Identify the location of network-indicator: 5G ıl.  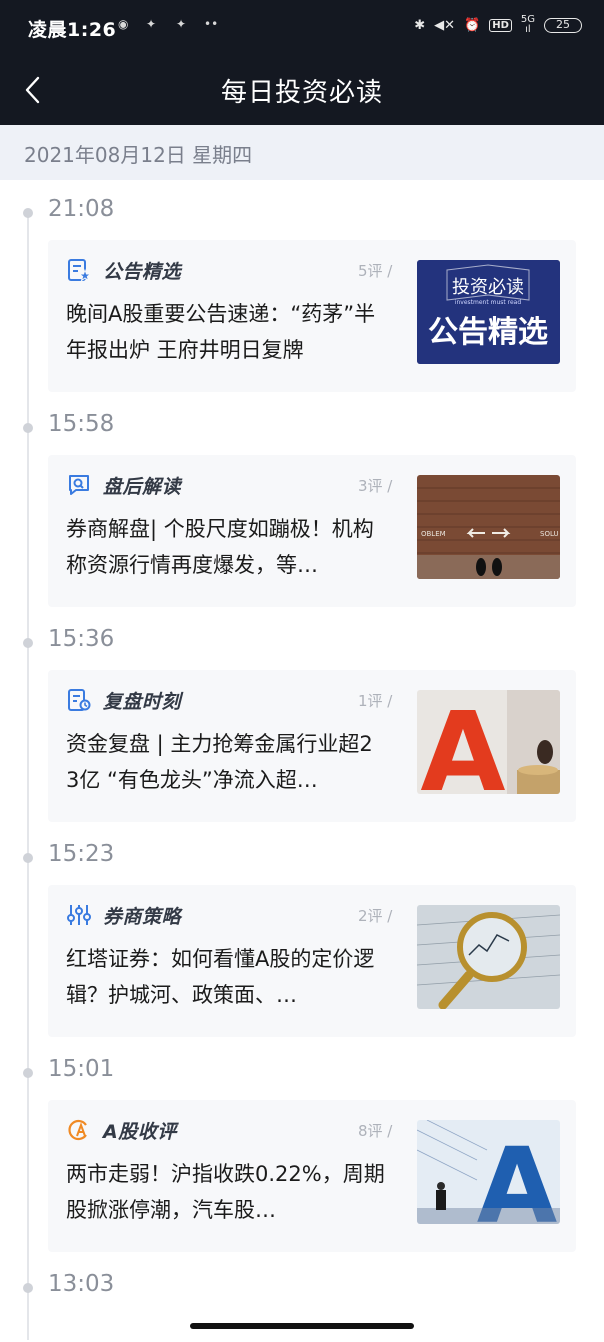
(528, 25).